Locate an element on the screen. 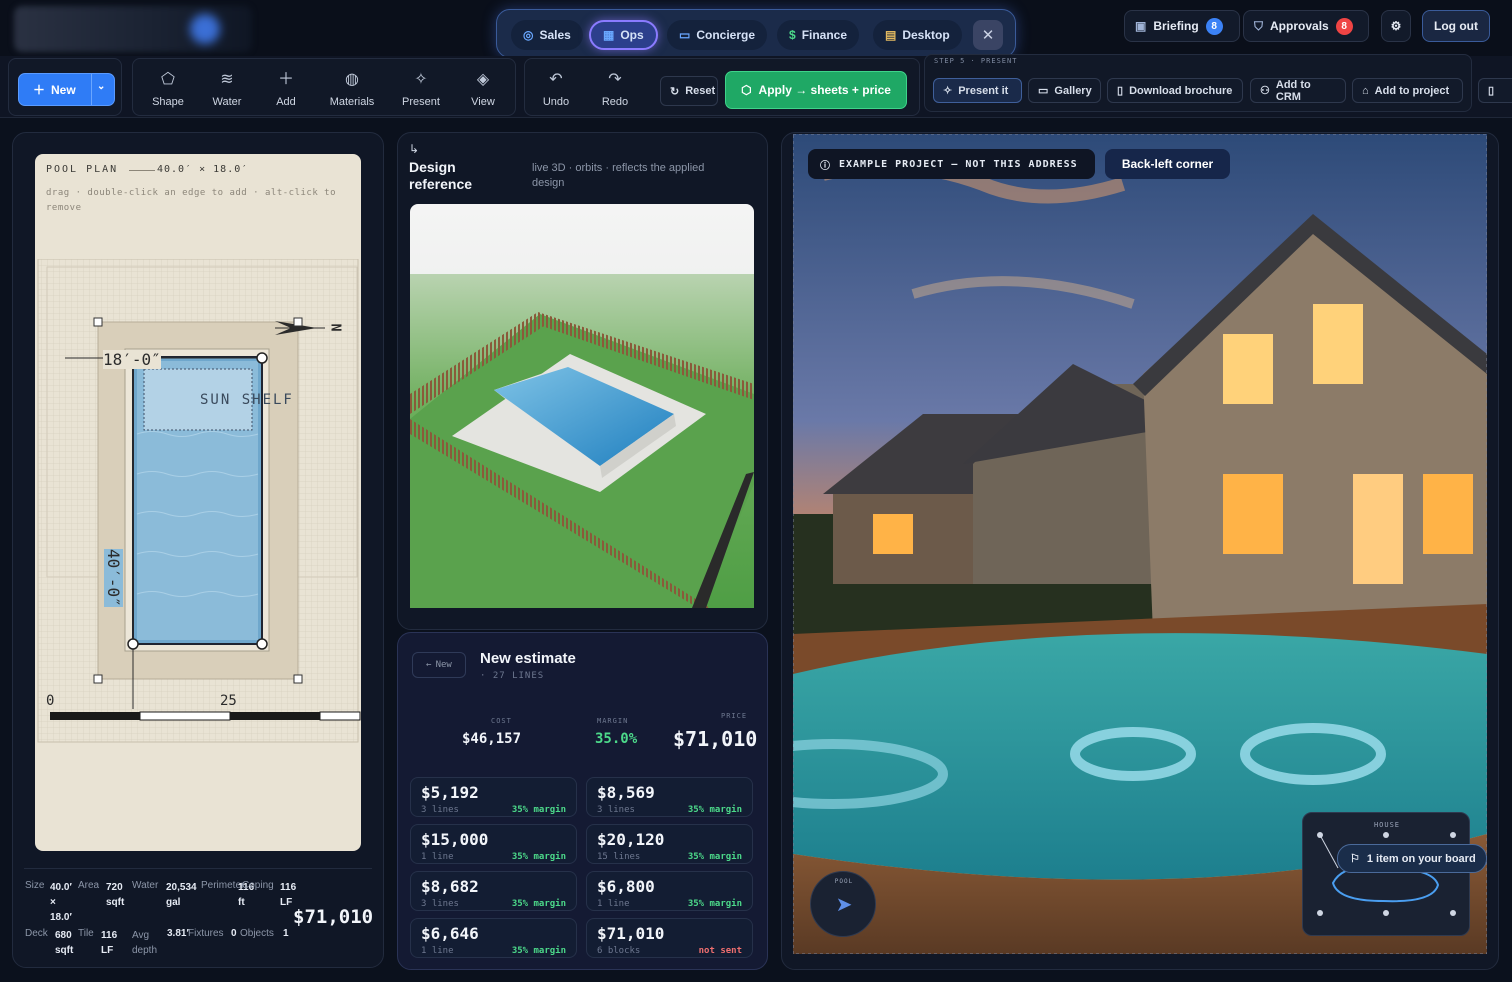 Image resolution: width=1512 pixels, height=982 pixels. tool-view: ◈ View is located at coordinates (483, 89).